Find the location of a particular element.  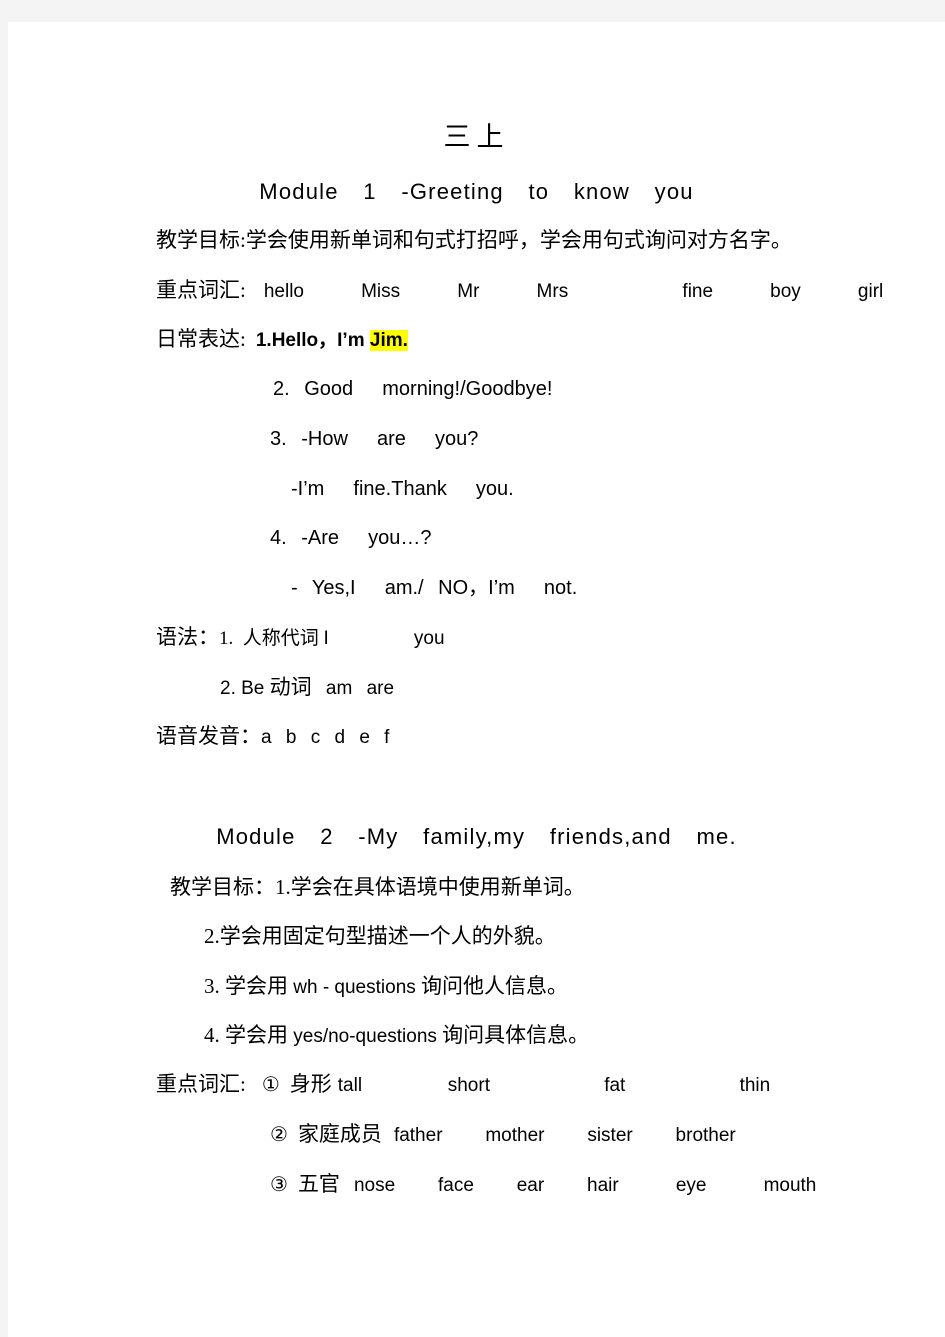

module2-vocab-group-2-category: 家庭成员 is located at coordinates (339, 1134).